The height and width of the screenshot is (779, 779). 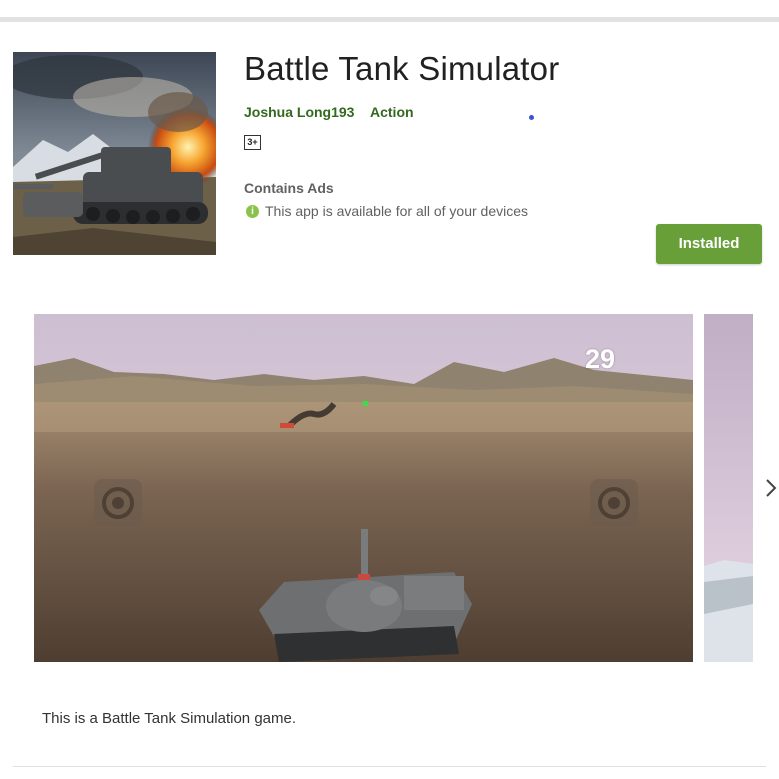 I want to click on top-bar, so click(x=389, y=8).